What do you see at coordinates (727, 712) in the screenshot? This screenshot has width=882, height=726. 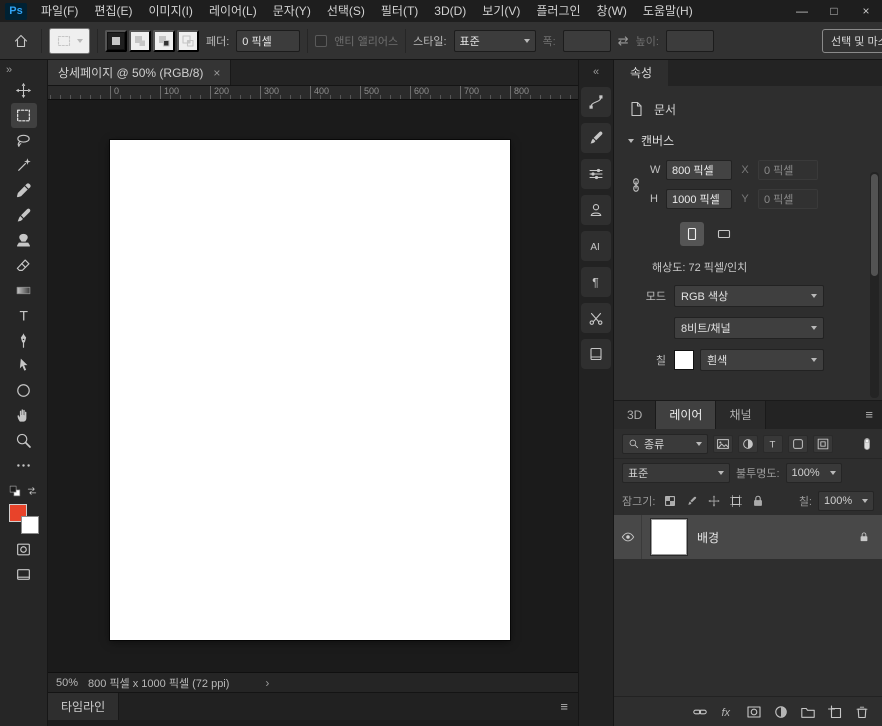 I see `layer-style-button: fx` at bounding box center [727, 712].